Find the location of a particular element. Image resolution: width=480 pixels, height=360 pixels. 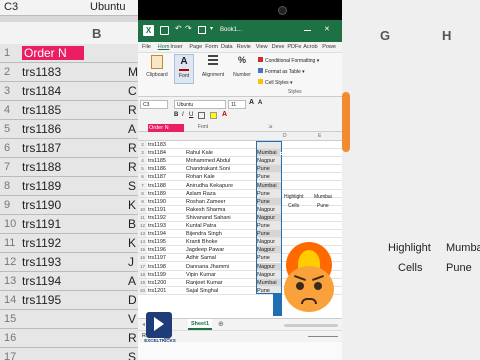

name-cell: Ranjeet Kumar is located at coordinates (221, 282).